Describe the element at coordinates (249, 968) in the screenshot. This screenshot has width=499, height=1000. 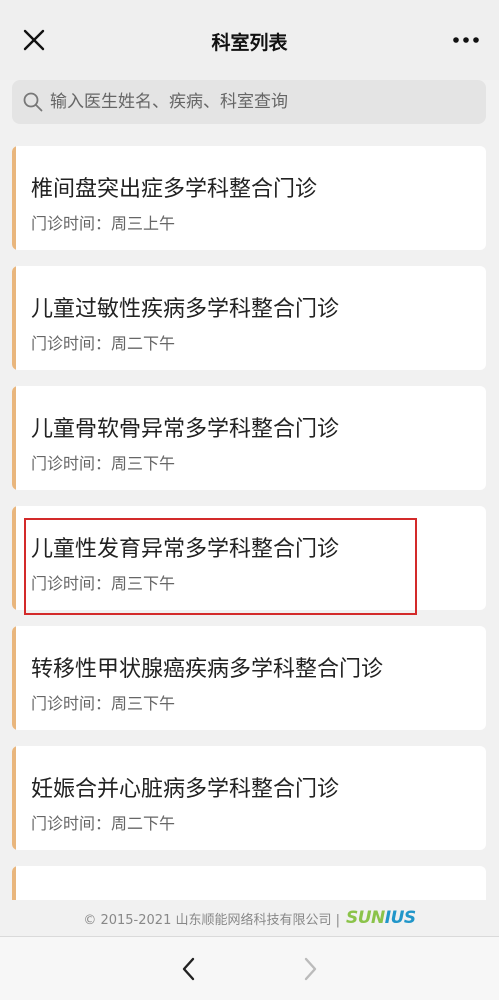
I see `bottom-nav-bar` at that location.